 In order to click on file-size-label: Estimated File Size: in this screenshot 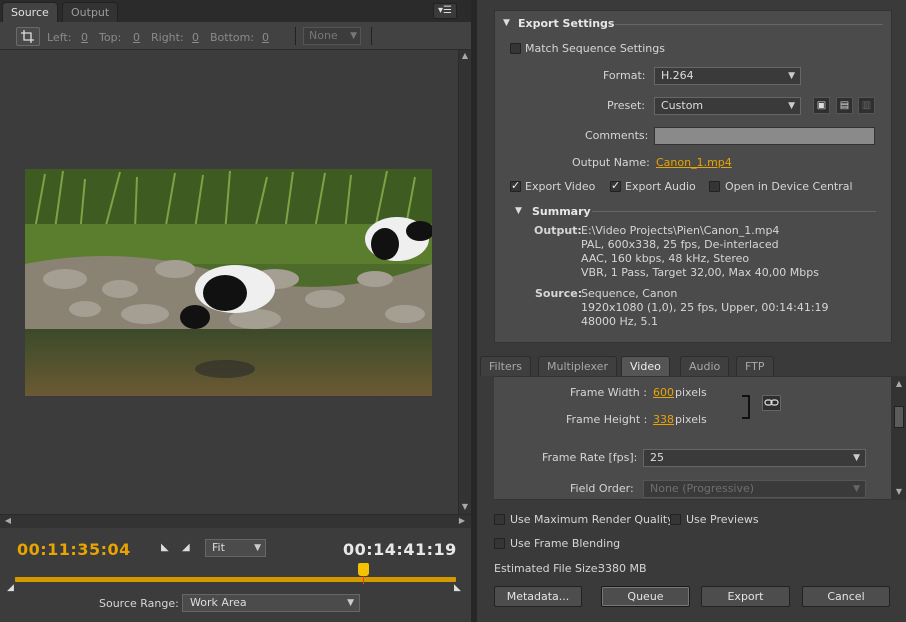, I will do `click(548, 568)`.